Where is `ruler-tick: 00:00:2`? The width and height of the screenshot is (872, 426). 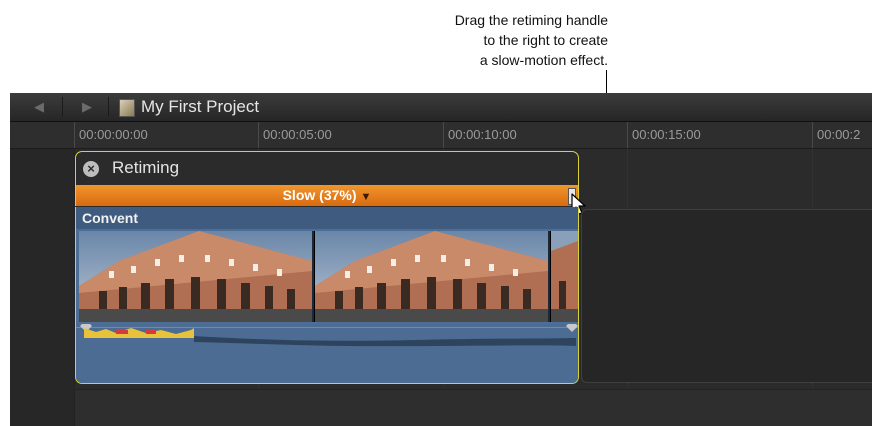 ruler-tick: 00:00:2 is located at coordinates (836, 135).